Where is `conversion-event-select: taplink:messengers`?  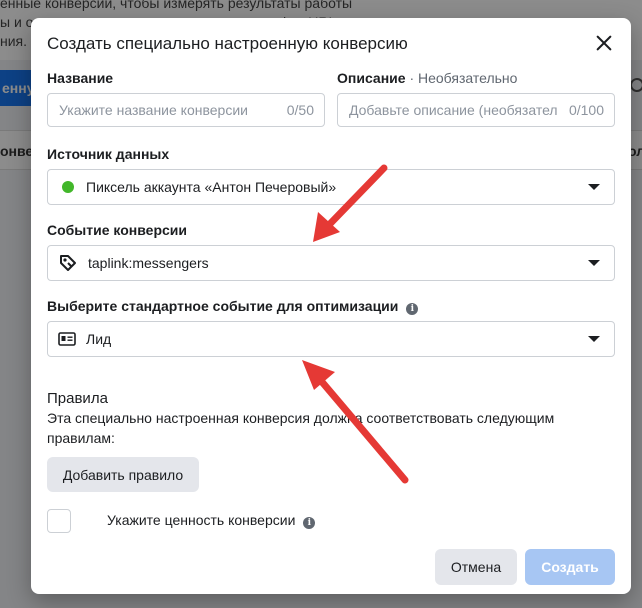 conversion-event-select: taplink:messengers is located at coordinates (331, 263).